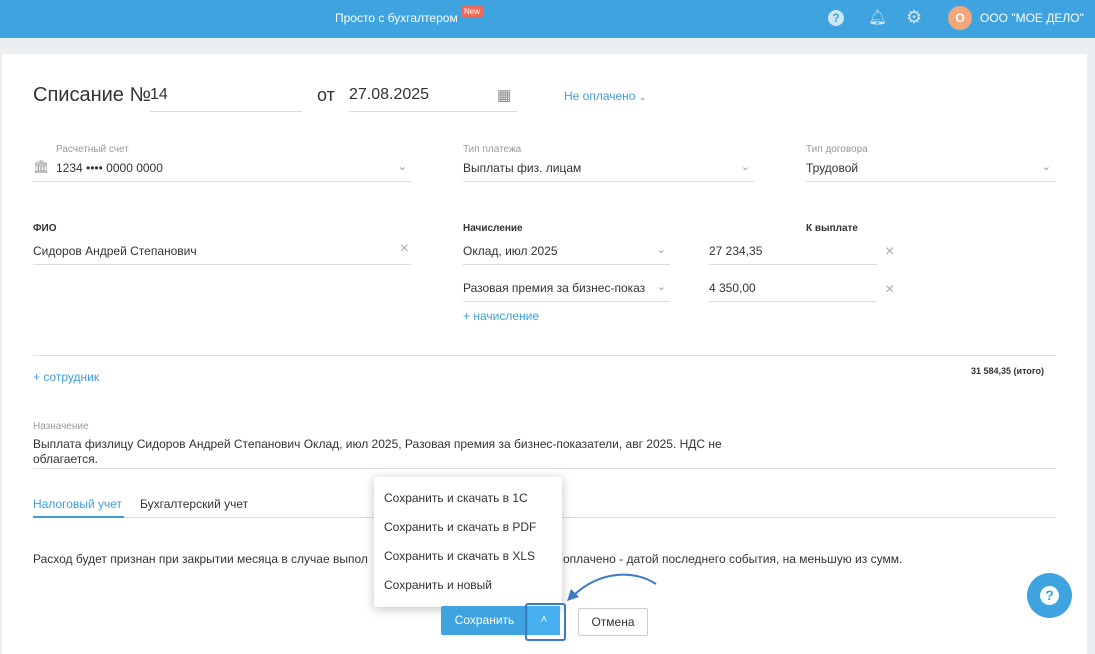  I want to click on accrual-select: Оклад, июл 2025 ⌄, so click(566, 252).